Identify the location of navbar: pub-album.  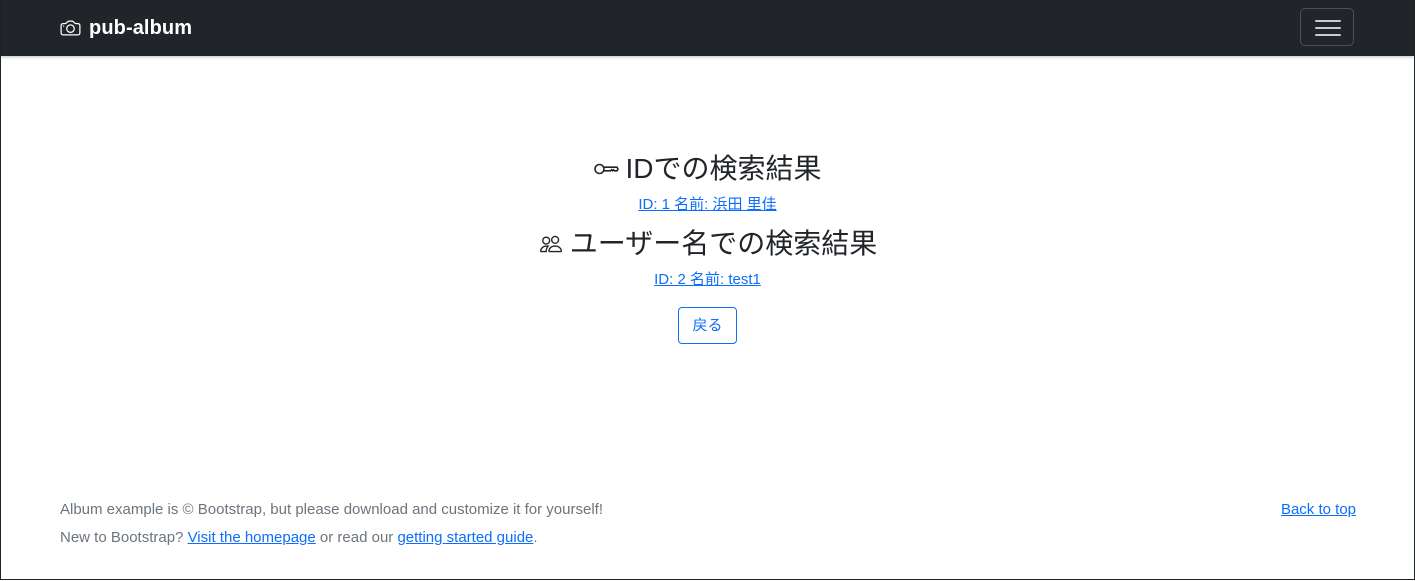
(707, 28).